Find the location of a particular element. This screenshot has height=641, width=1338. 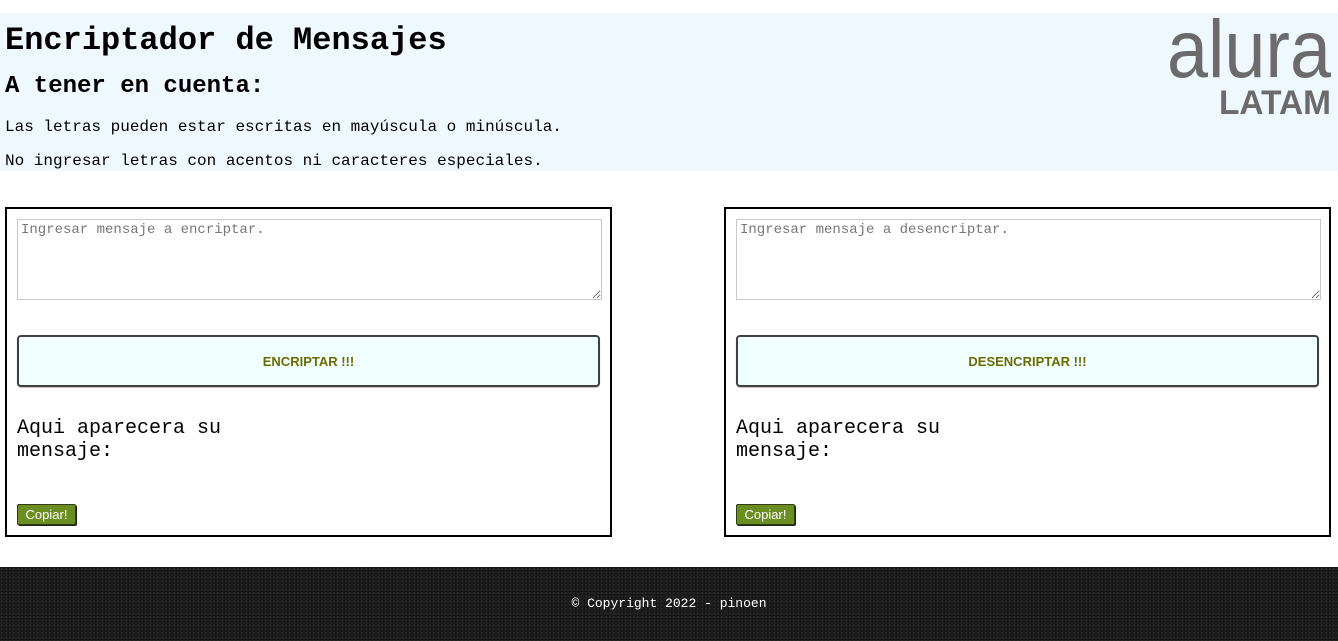

logo-alura-text: alura is located at coordinates (1249, 49).